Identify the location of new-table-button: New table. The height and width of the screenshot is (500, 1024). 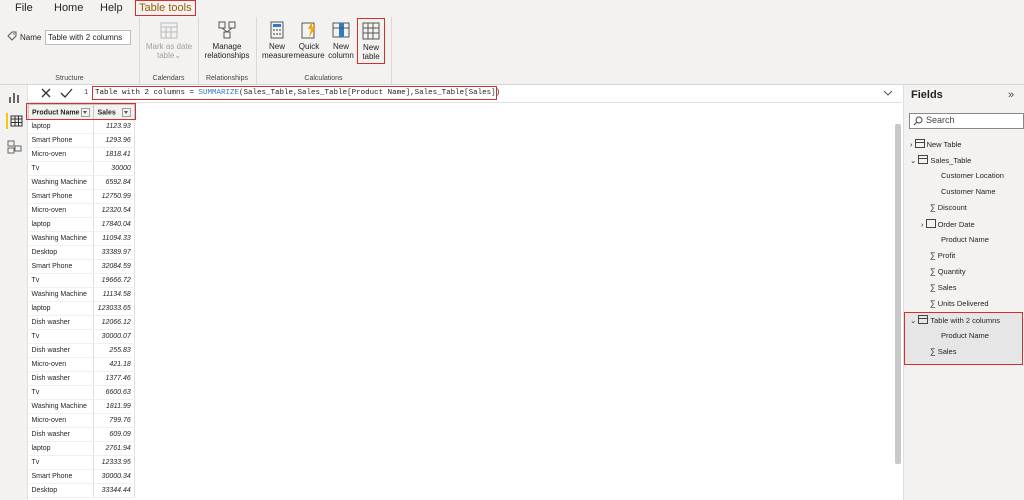
(371, 41).